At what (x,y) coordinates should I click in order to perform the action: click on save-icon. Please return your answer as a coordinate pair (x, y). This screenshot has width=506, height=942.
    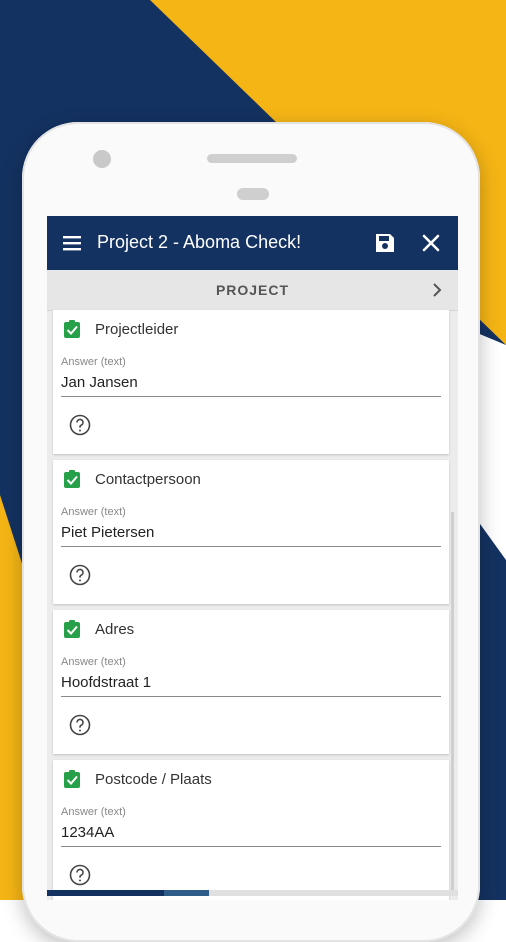
    Looking at the image, I should click on (385, 243).